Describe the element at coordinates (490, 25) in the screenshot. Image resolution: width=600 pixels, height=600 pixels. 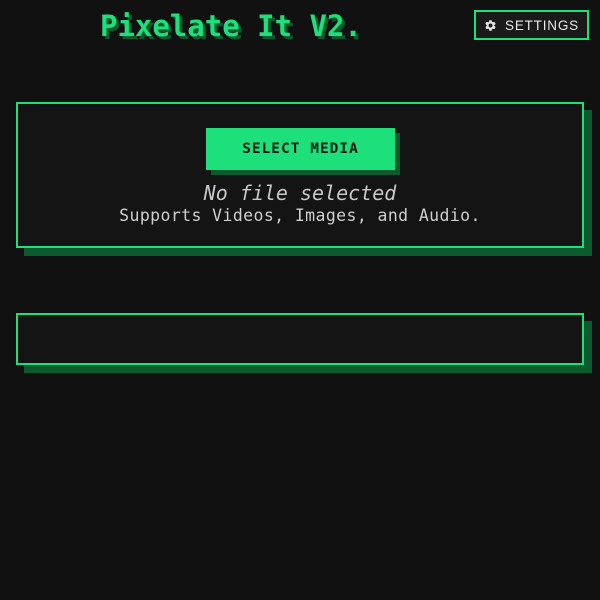
I see `gear-icon` at that location.